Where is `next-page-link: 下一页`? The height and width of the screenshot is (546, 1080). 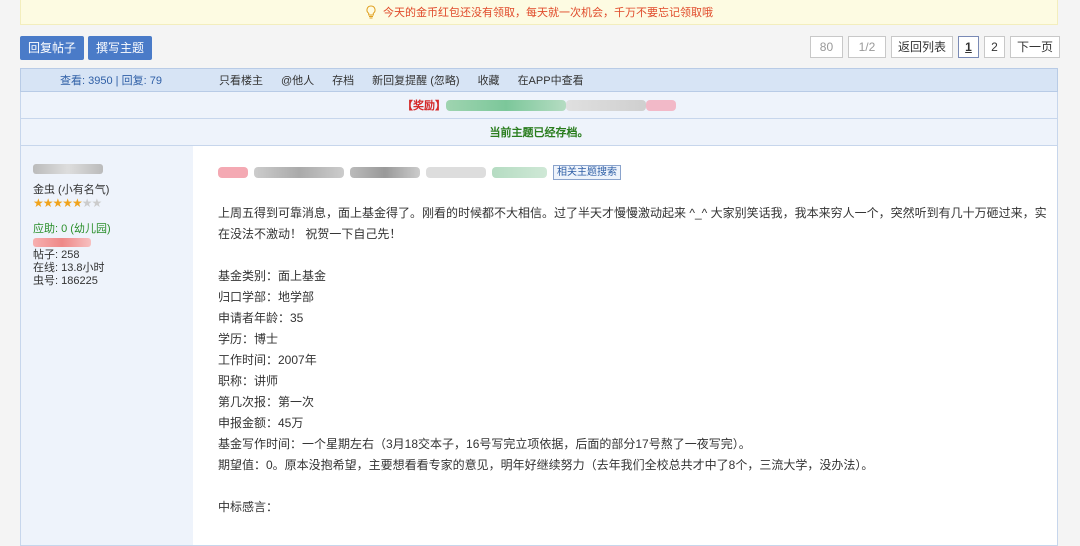
next-page-link: 下一页 is located at coordinates (1034, 47).